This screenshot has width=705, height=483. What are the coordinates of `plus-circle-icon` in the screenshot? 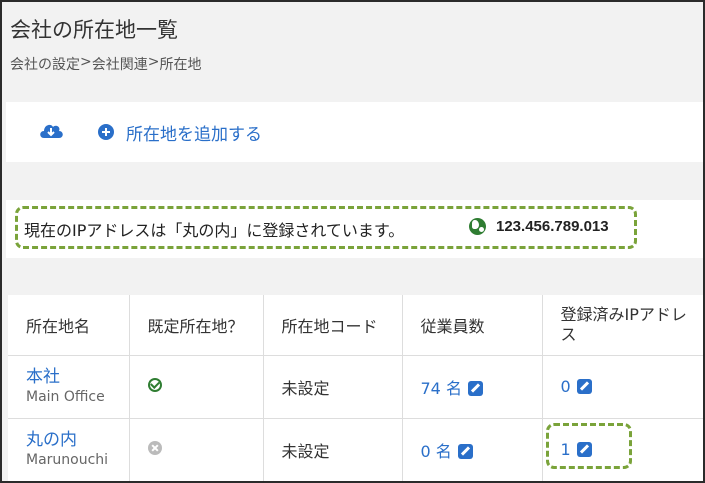 It's located at (106, 132).